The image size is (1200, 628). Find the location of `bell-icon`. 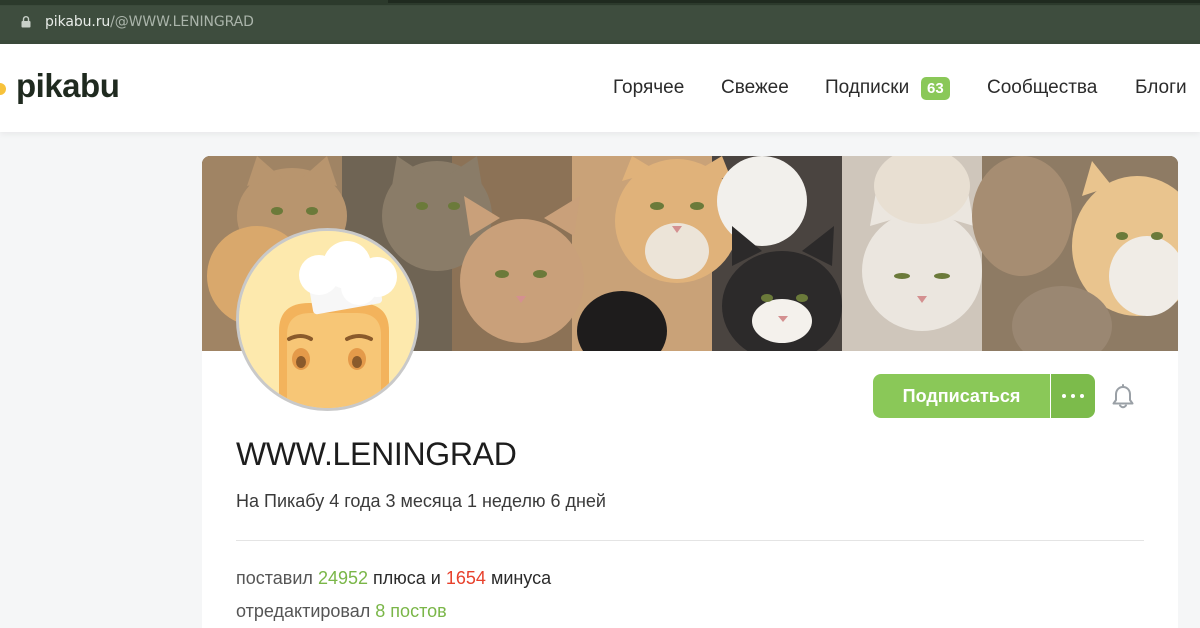

bell-icon is located at coordinates (1123, 397).